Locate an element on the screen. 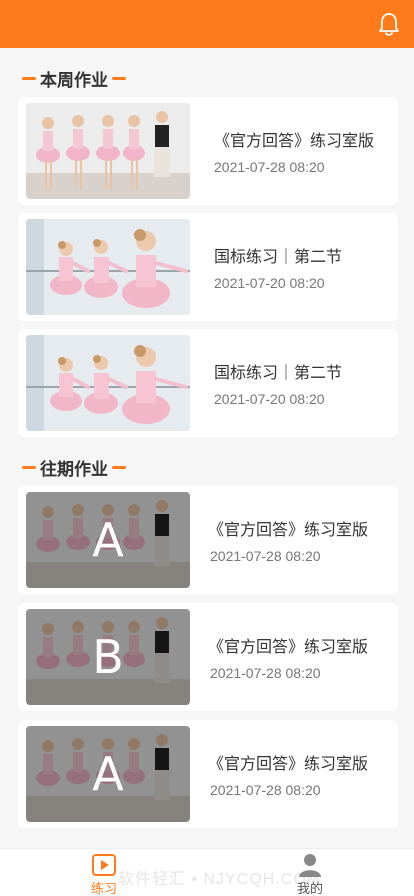  tab-mine: 我的 is located at coordinates (310, 874).